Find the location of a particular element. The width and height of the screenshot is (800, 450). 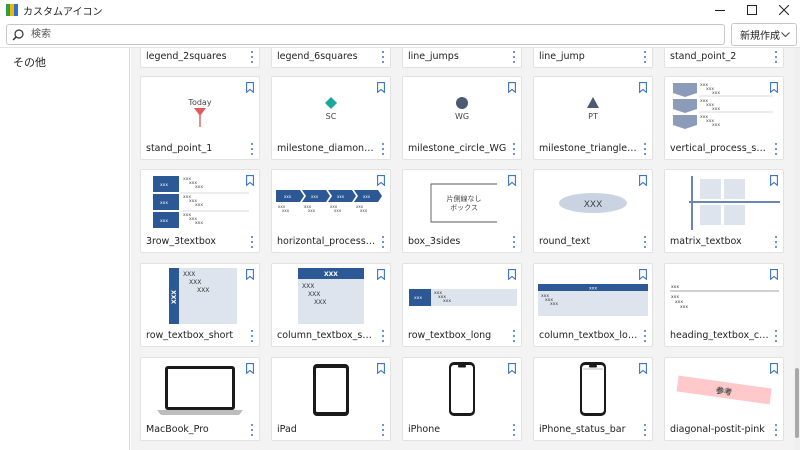

card-label: matrix_textbox is located at coordinates (706, 241).